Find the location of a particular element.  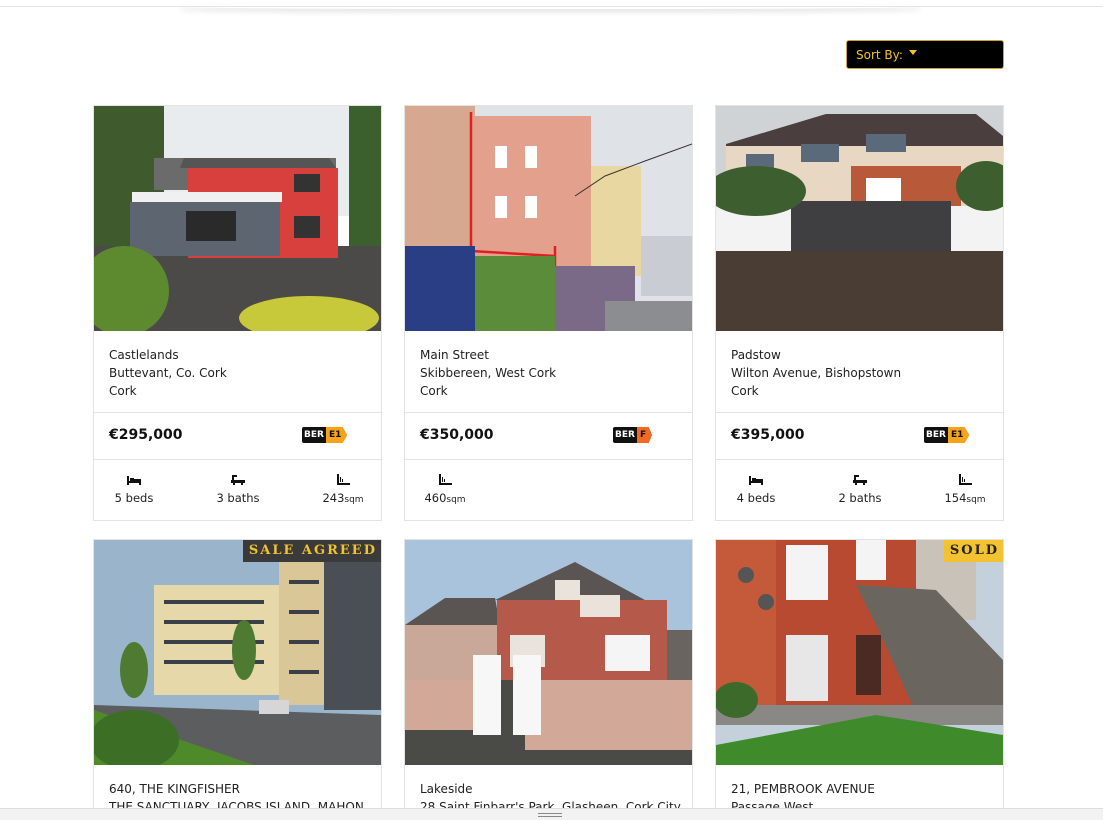

ber-badge: BER F is located at coordinates (633, 435).